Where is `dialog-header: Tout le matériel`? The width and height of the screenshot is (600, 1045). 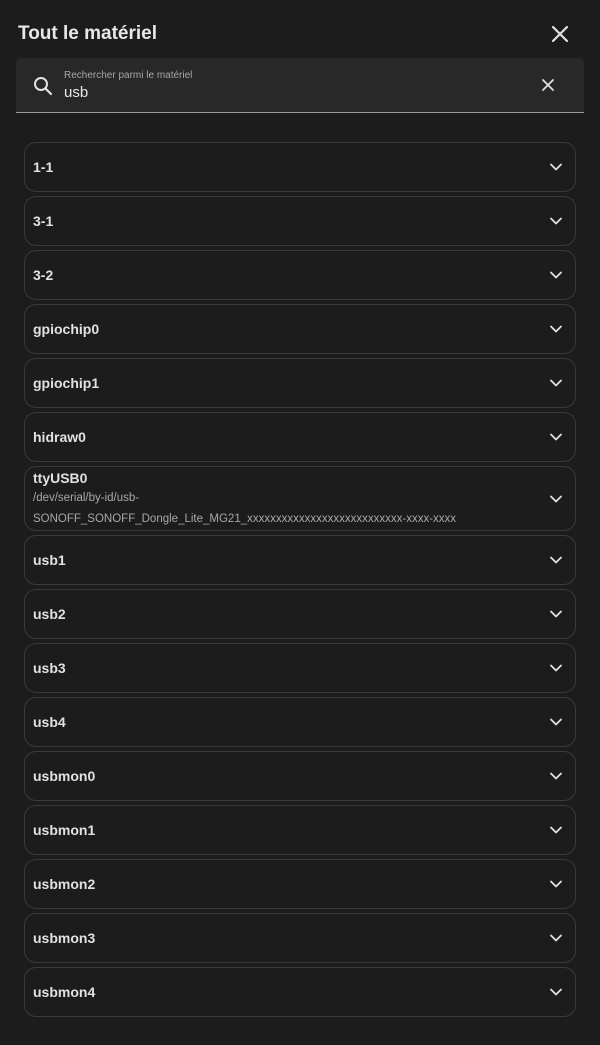 dialog-header: Tout le matériel is located at coordinates (300, 29).